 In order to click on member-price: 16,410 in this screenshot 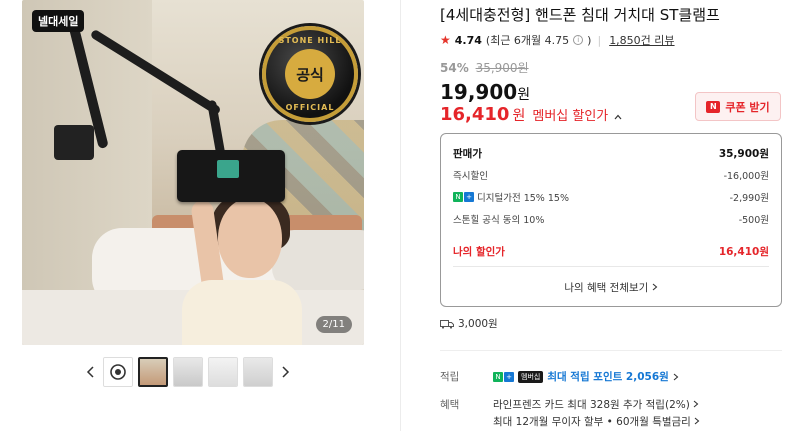, I will do `click(475, 114)`.